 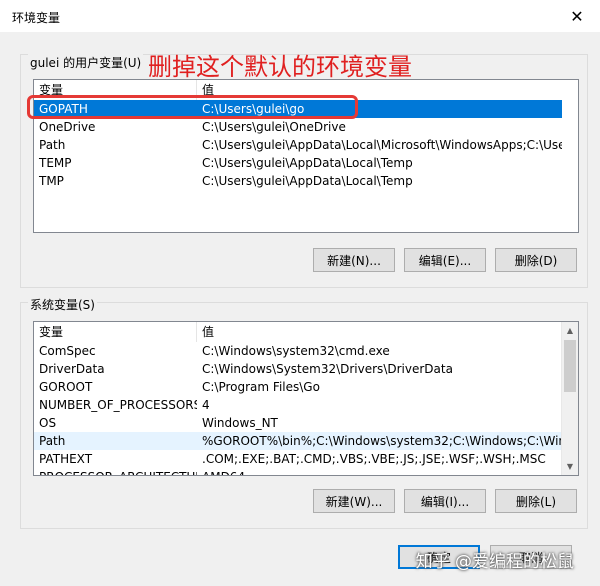 I want to click on variable-name: ComSpec, so click(x=67, y=351).